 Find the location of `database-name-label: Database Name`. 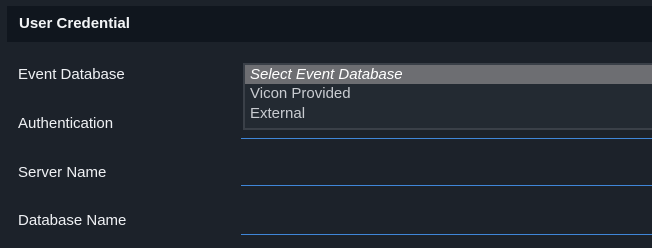

database-name-label: Database Name is located at coordinates (72, 220).